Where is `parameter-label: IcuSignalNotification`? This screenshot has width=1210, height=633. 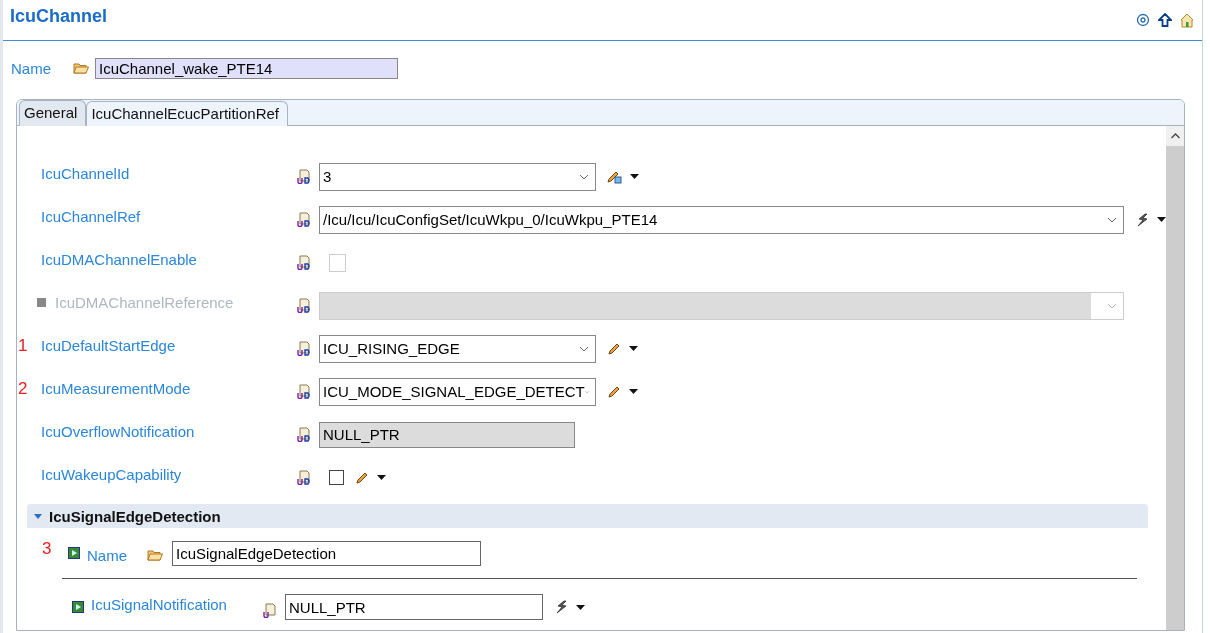 parameter-label: IcuSignalNotification is located at coordinates (159, 604).